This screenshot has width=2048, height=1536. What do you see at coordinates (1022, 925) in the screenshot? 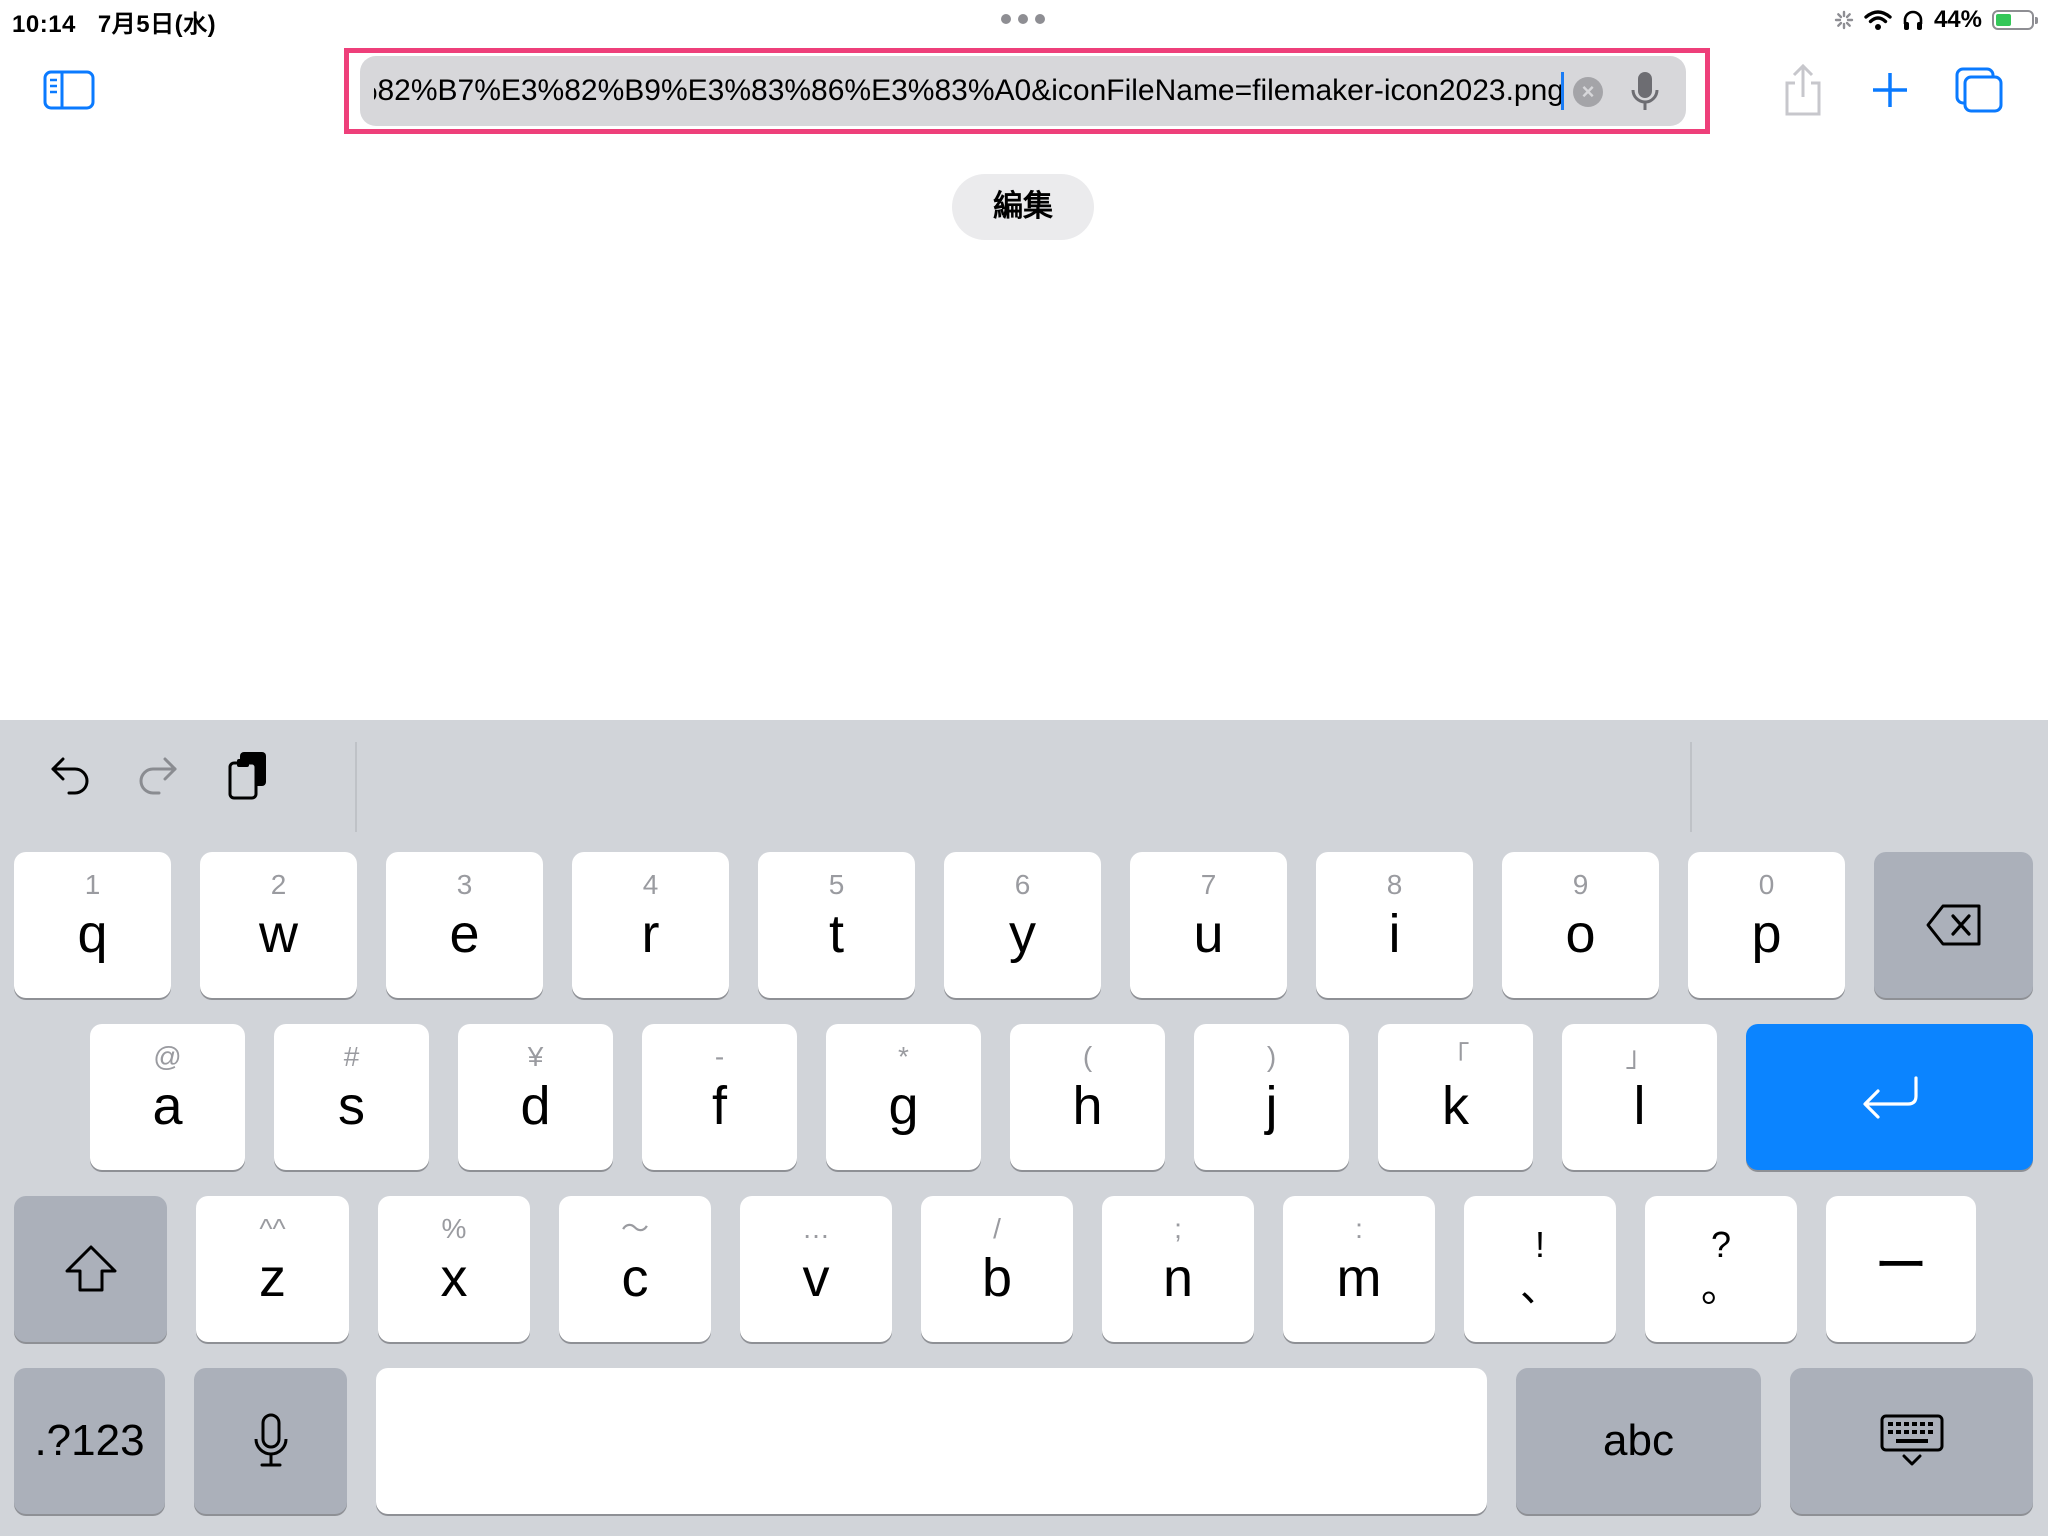
I see `key-y: 6y` at bounding box center [1022, 925].